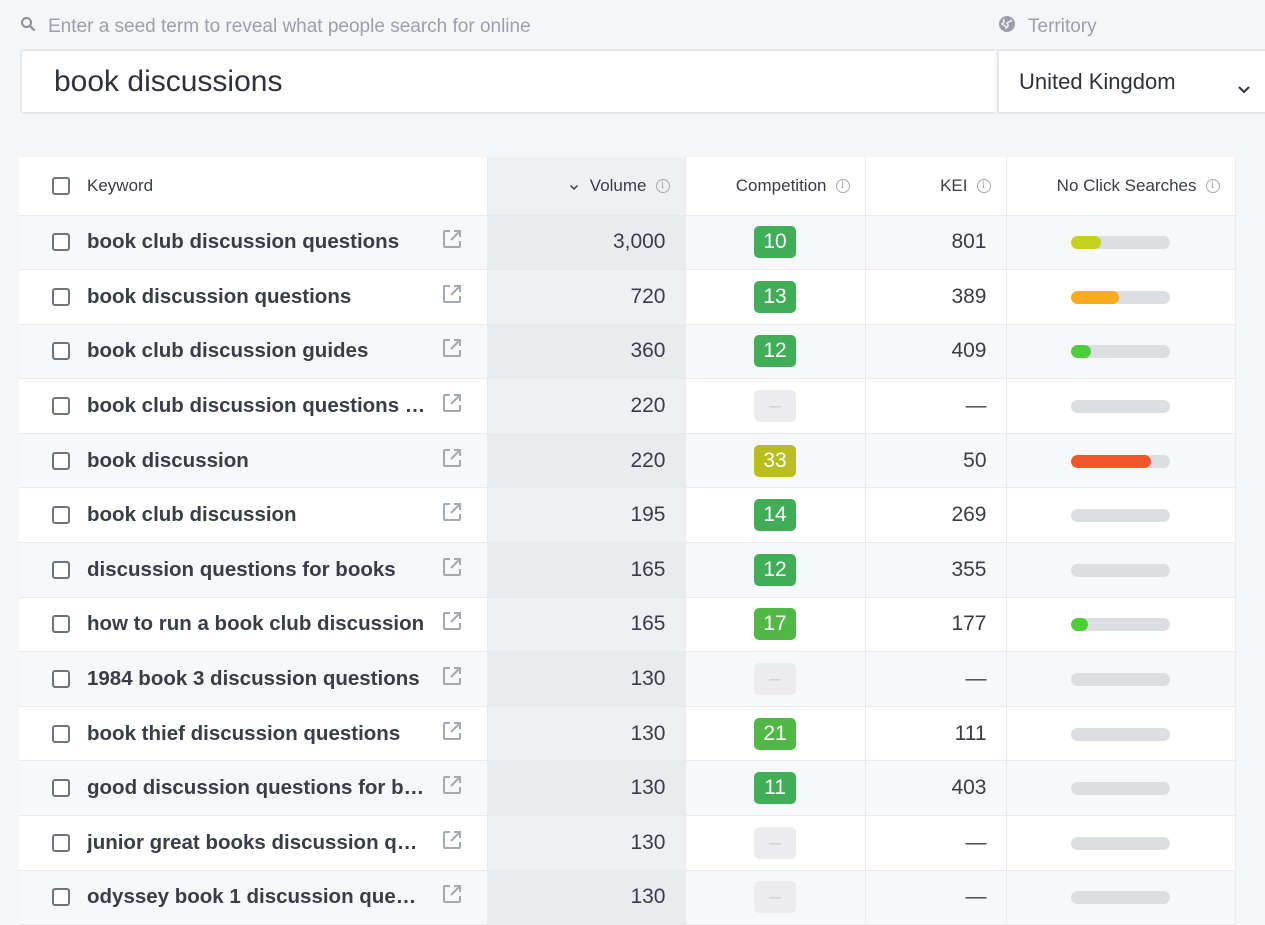  Describe the element at coordinates (936, 352) in the screenshot. I see `kei-cell: 409` at that location.